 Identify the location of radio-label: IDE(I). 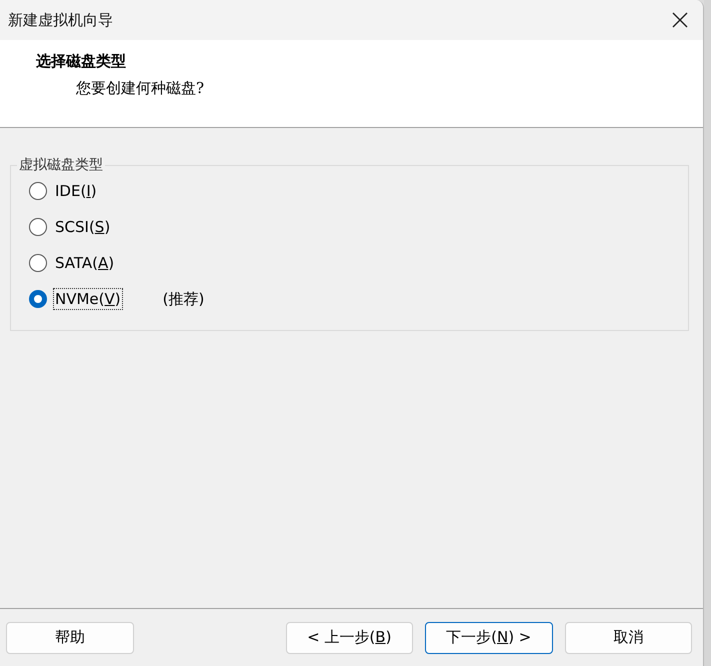
(76, 191).